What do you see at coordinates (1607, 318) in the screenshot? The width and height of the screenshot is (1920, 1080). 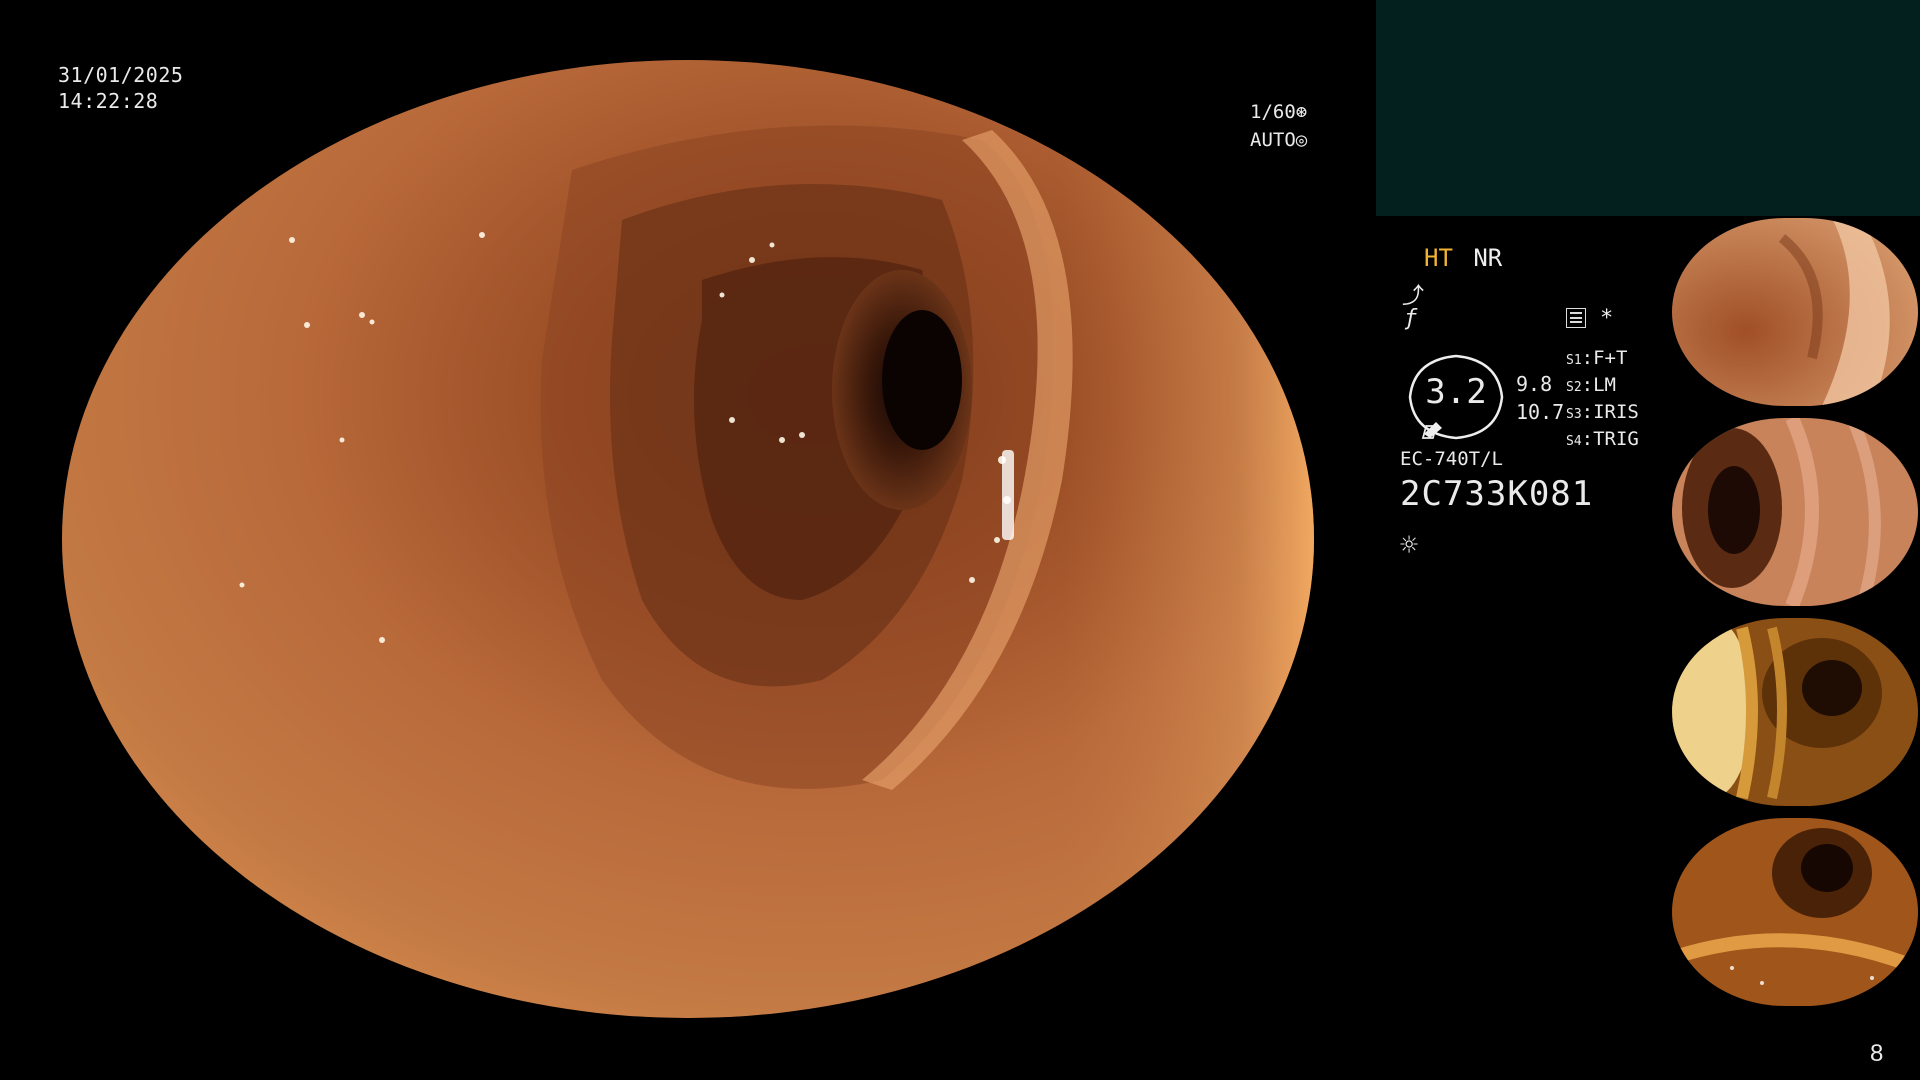 I see `asterisk-label: *` at bounding box center [1607, 318].